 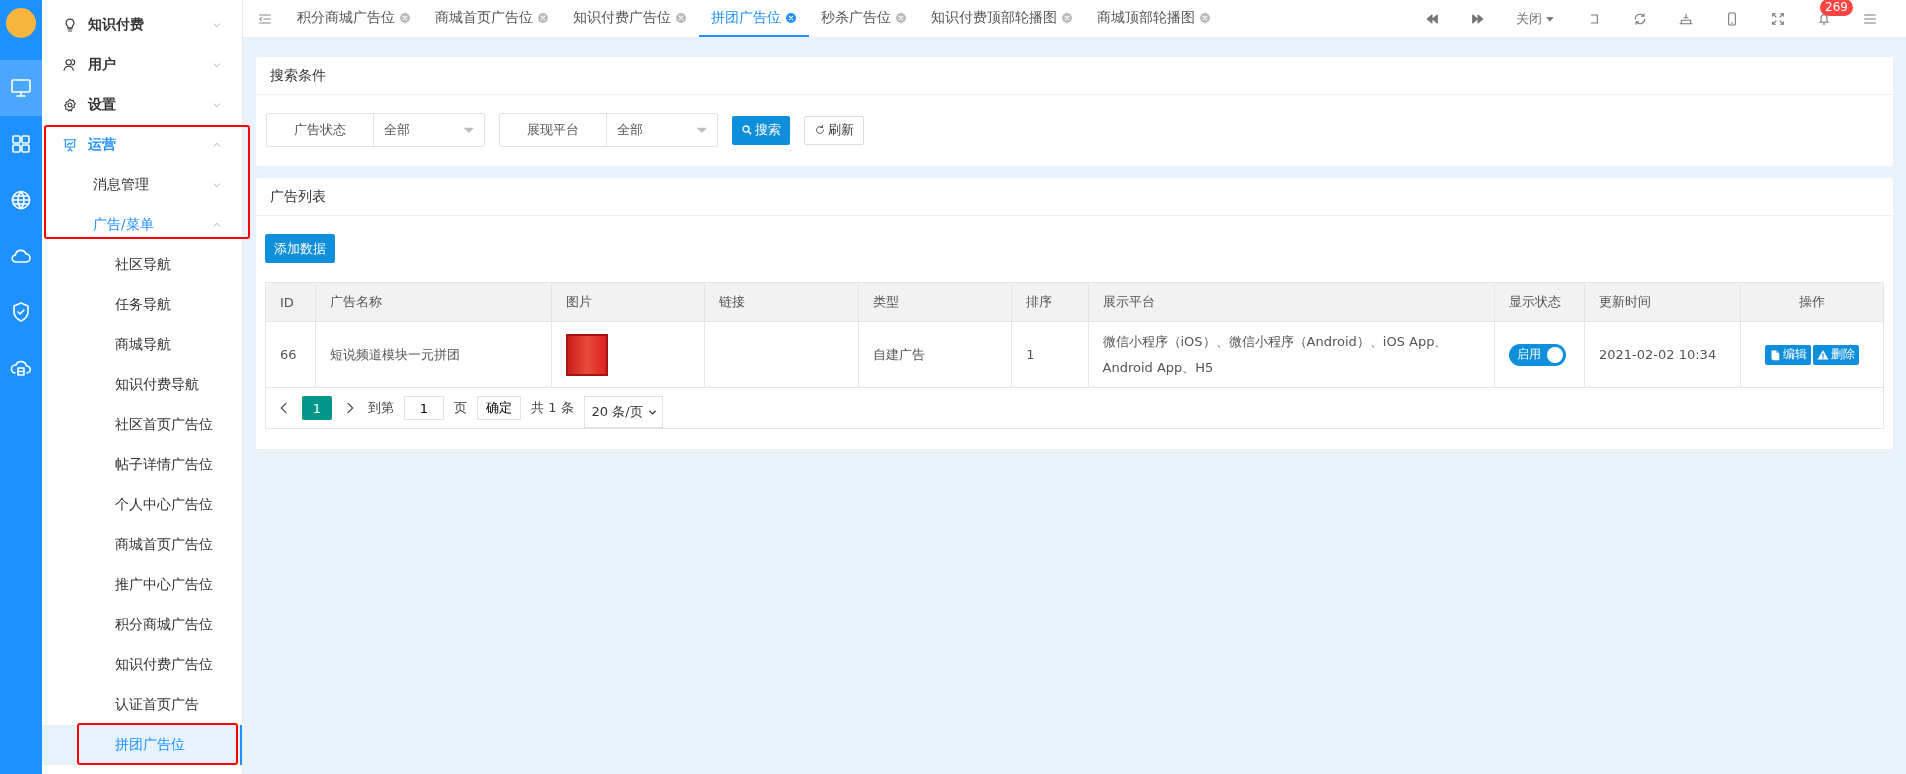 I want to click on column-header: 操作, so click(x=1812, y=302).